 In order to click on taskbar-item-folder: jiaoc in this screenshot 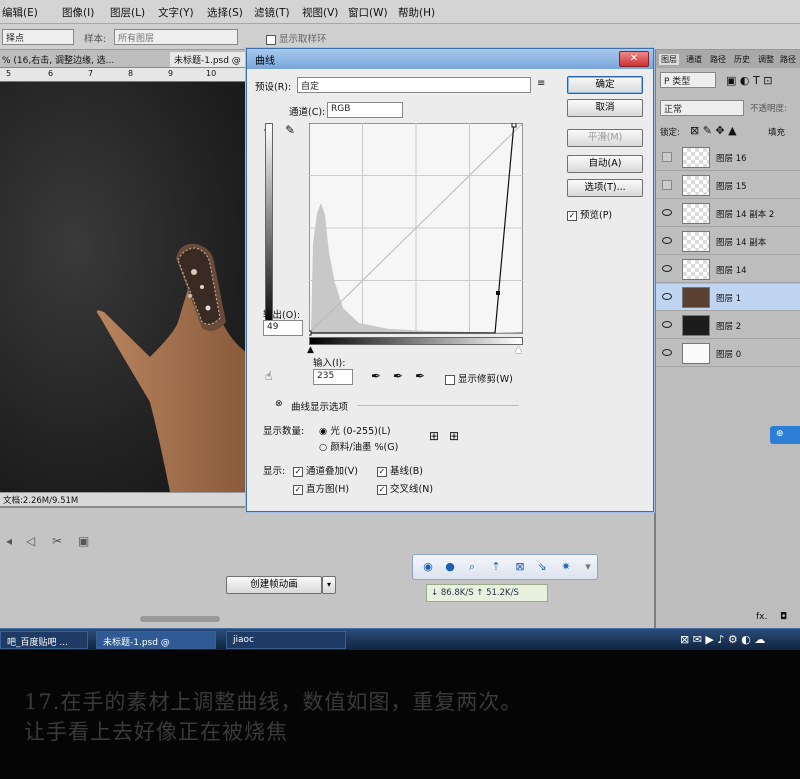, I will do `click(286, 640)`.